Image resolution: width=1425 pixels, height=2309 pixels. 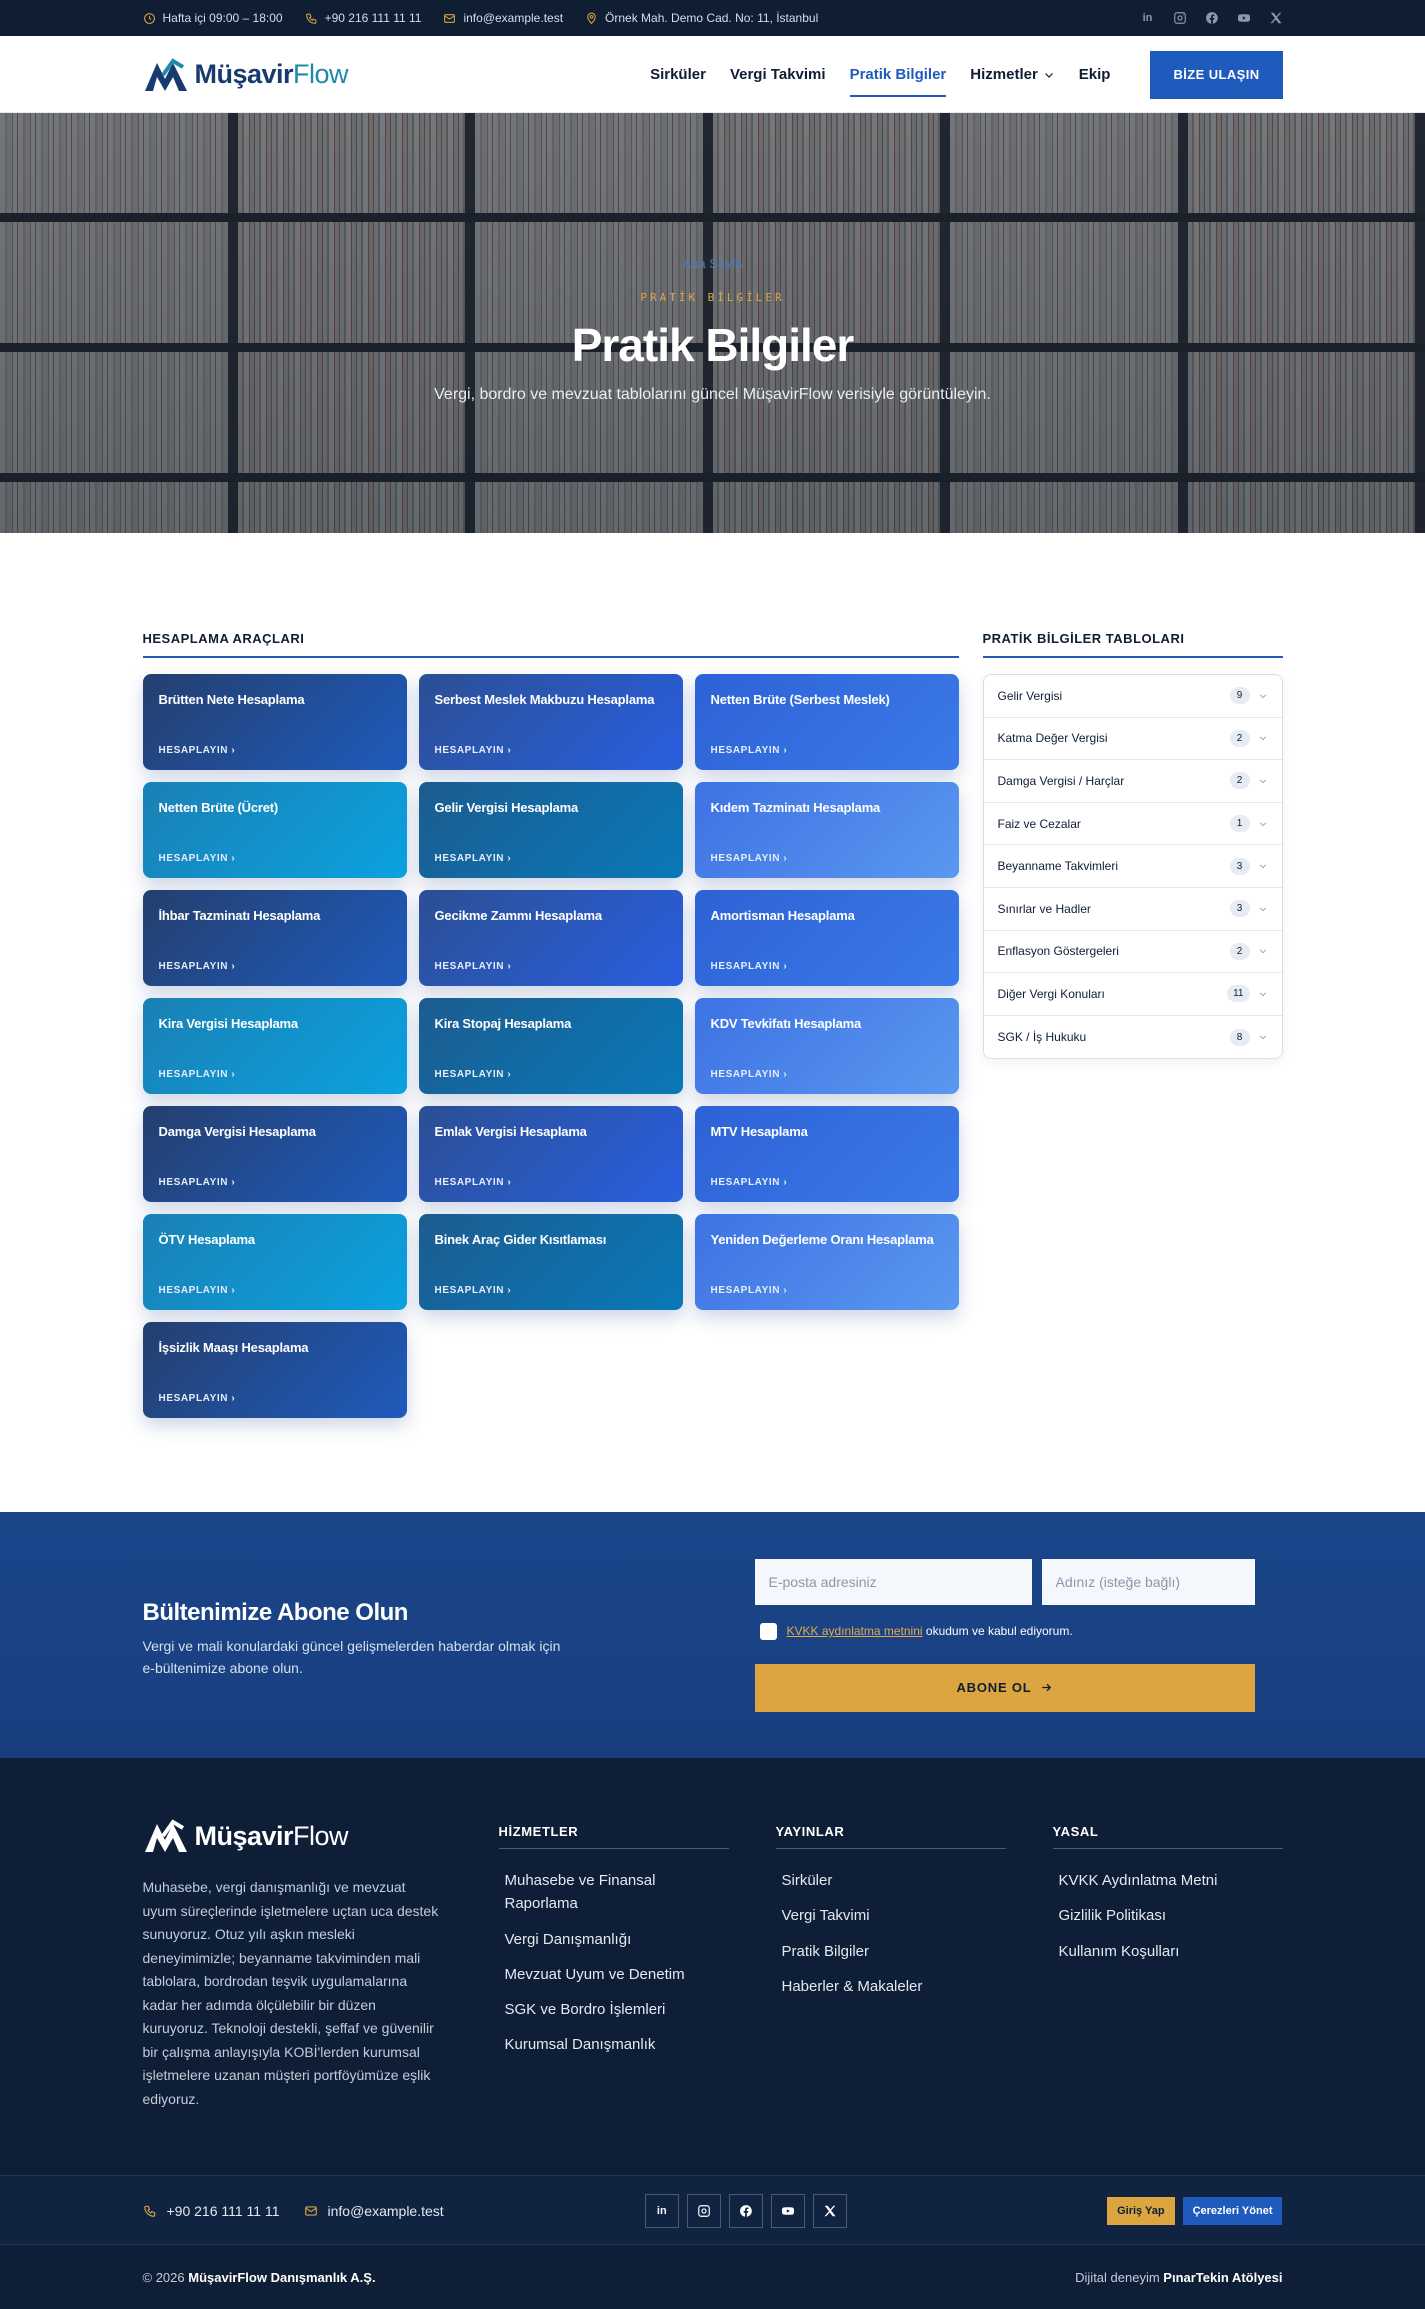 What do you see at coordinates (1232, 2211) in the screenshot?
I see `manage-cookies-button: Çerezleri Yönet` at bounding box center [1232, 2211].